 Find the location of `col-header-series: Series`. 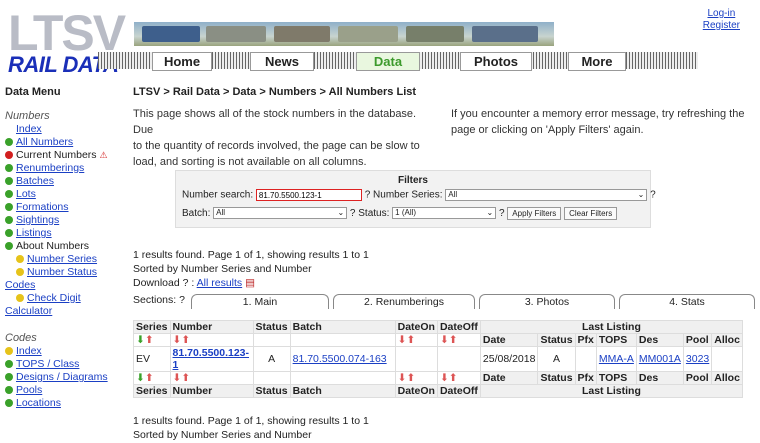

col-header-series: Series is located at coordinates (152, 327).